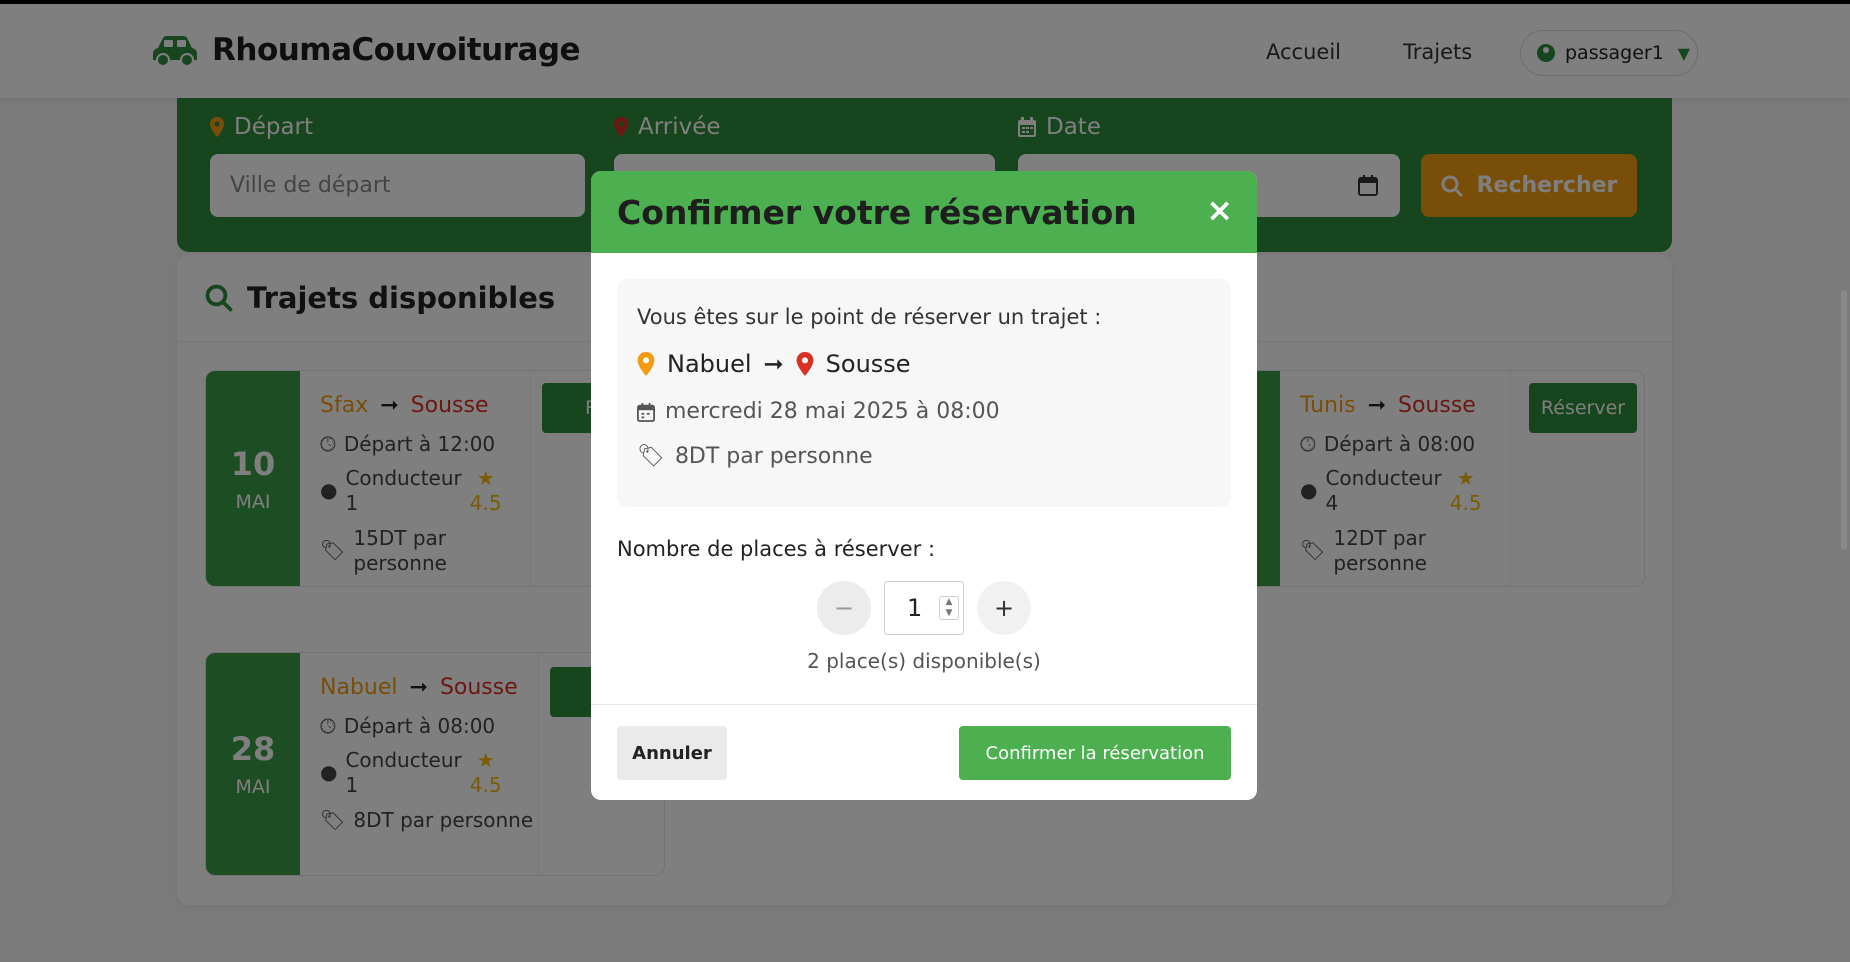 Image resolution: width=1850 pixels, height=962 pixels. I want to click on cancel-button: Annuler, so click(672, 753).